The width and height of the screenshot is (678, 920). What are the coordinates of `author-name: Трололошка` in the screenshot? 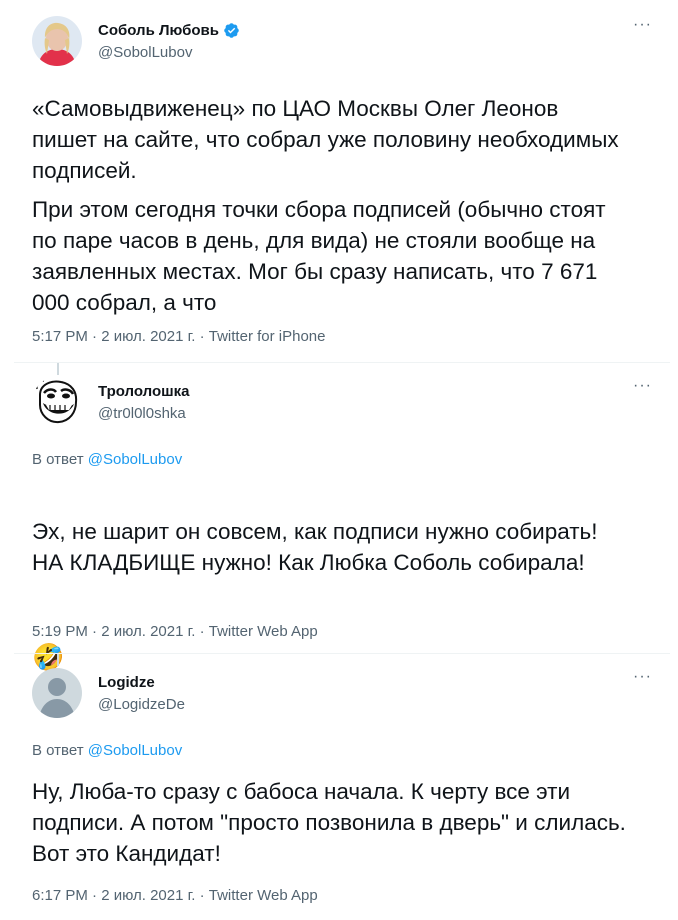 It's located at (144, 391).